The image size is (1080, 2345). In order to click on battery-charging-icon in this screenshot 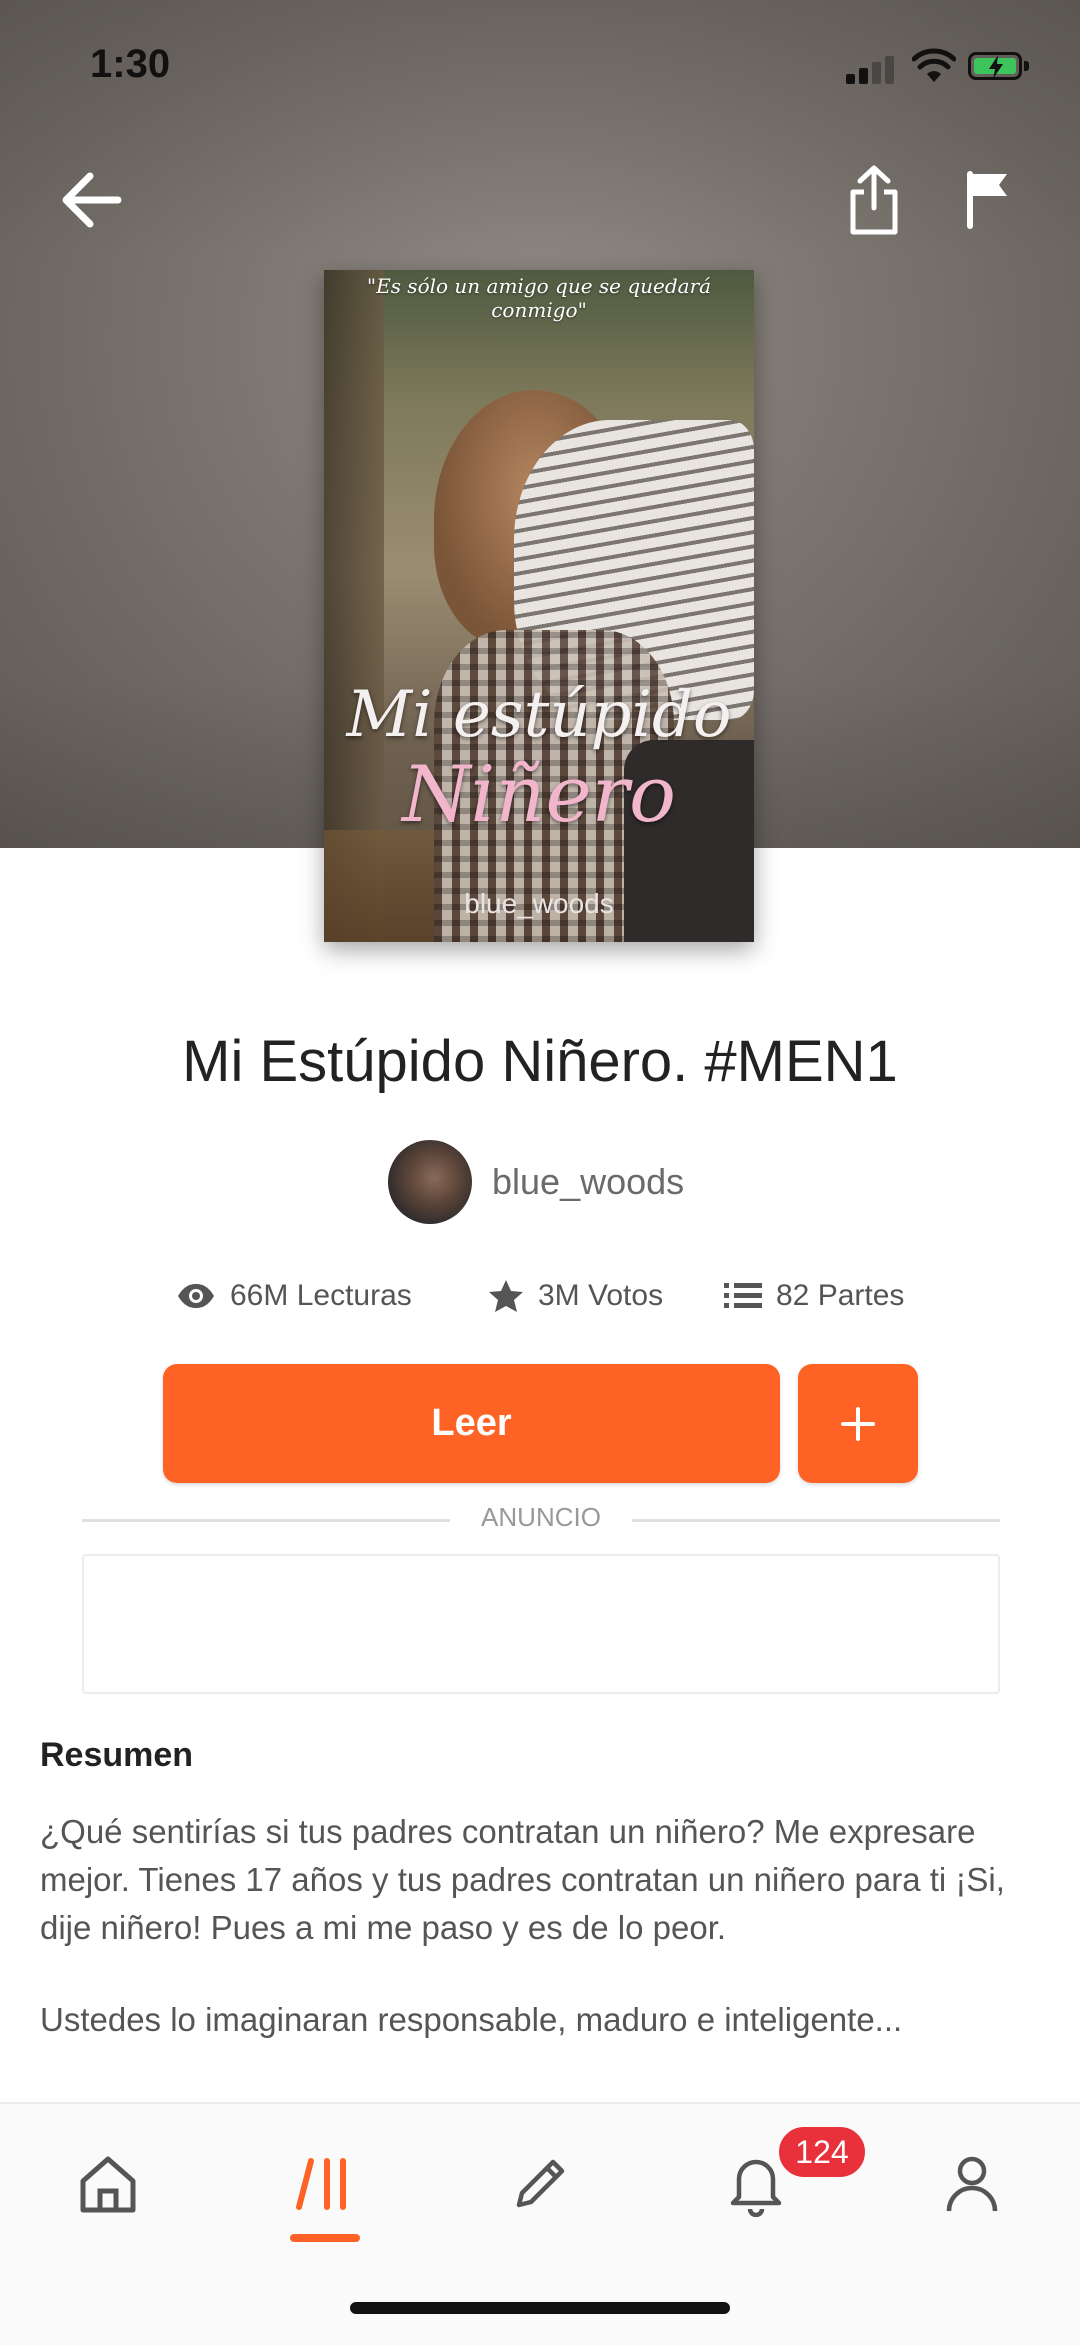, I will do `click(999, 67)`.